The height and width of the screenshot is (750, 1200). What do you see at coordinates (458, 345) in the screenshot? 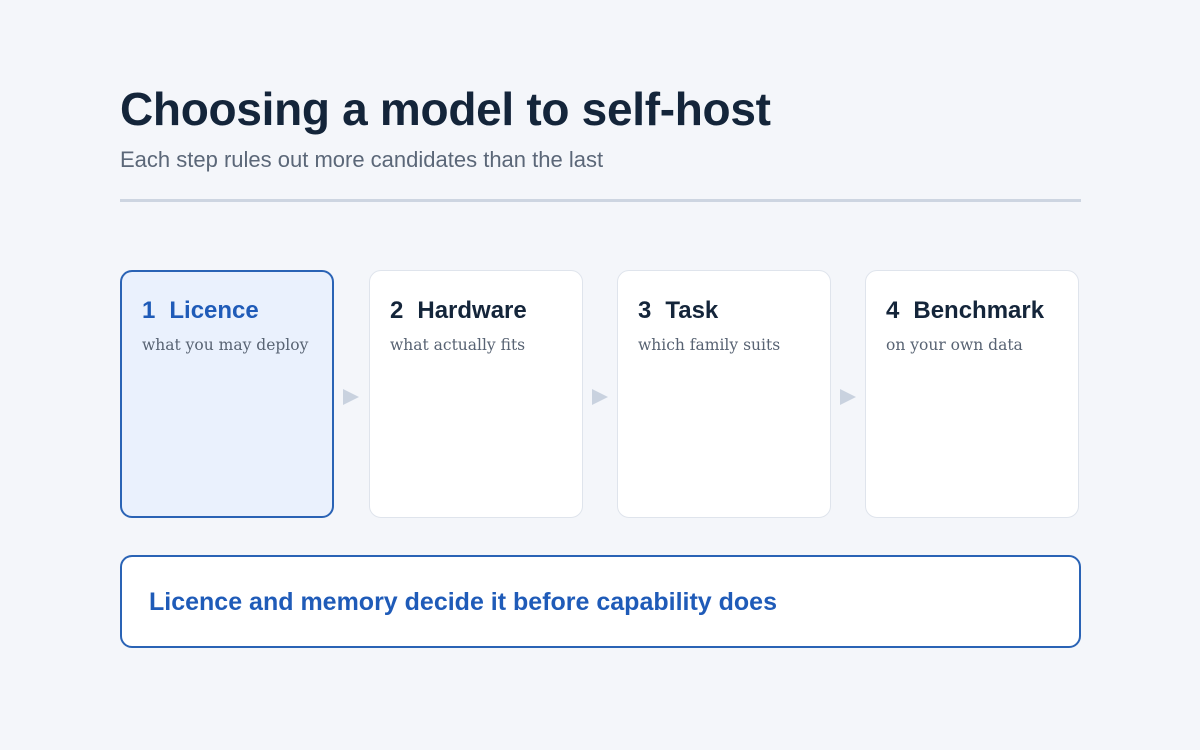
I see `step-description: what actually fits` at bounding box center [458, 345].